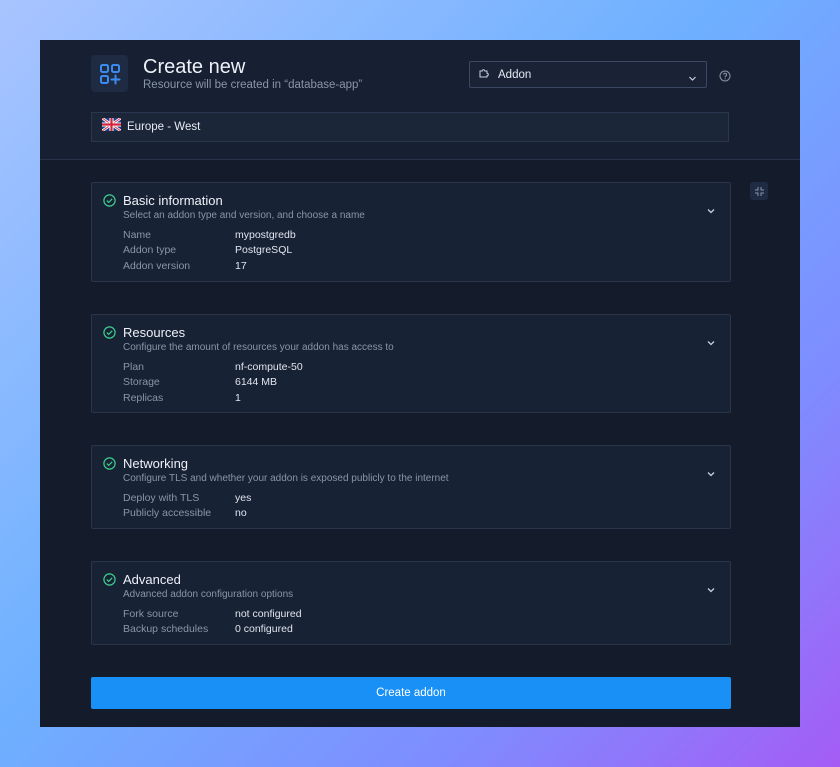  I want to click on collapse-icon, so click(759, 191).